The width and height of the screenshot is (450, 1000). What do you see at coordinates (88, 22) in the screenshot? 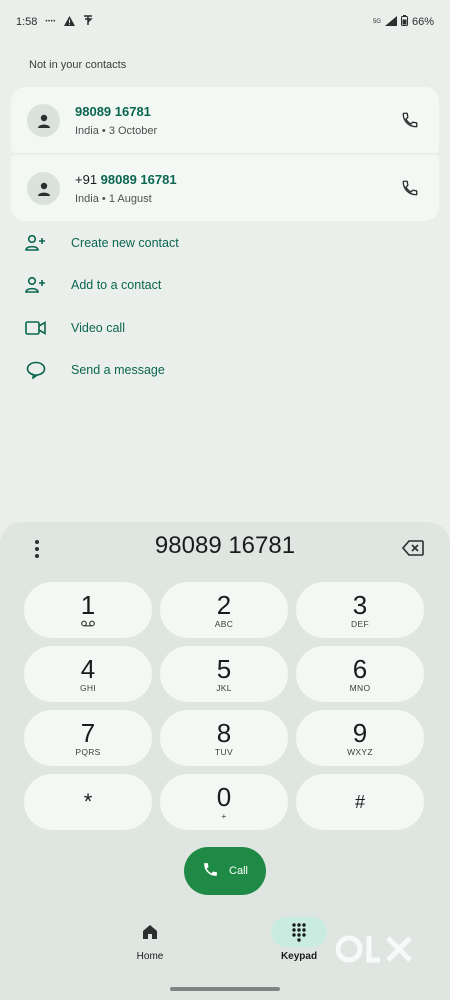
I see `payment-app-icon` at bounding box center [88, 22].